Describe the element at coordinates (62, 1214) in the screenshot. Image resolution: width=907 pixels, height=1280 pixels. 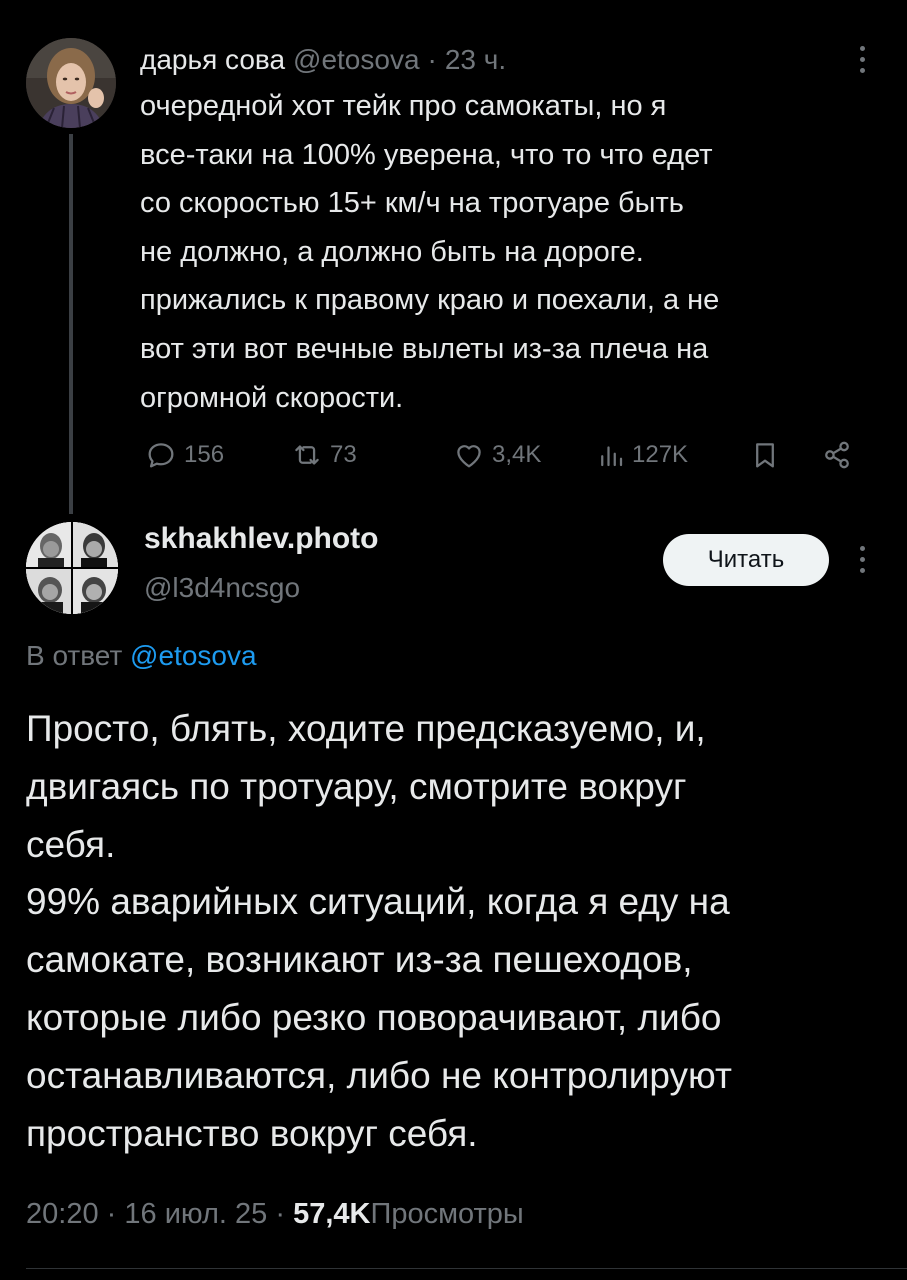
I see `reply-time: 20:20` at that location.